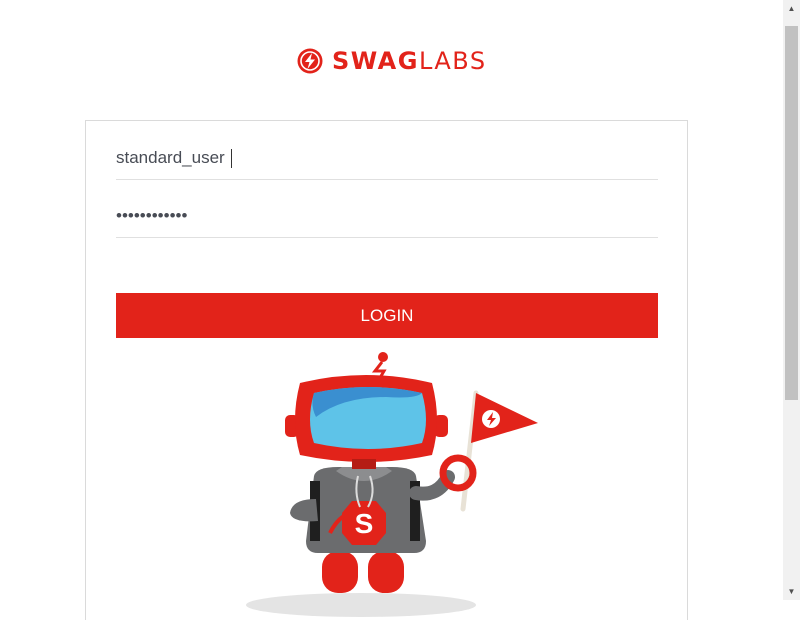 This screenshot has width=800, height=621. What do you see at coordinates (452, 61) in the screenshot?
I see `brand-name-light: LABS` at bounding box center [452, 61].